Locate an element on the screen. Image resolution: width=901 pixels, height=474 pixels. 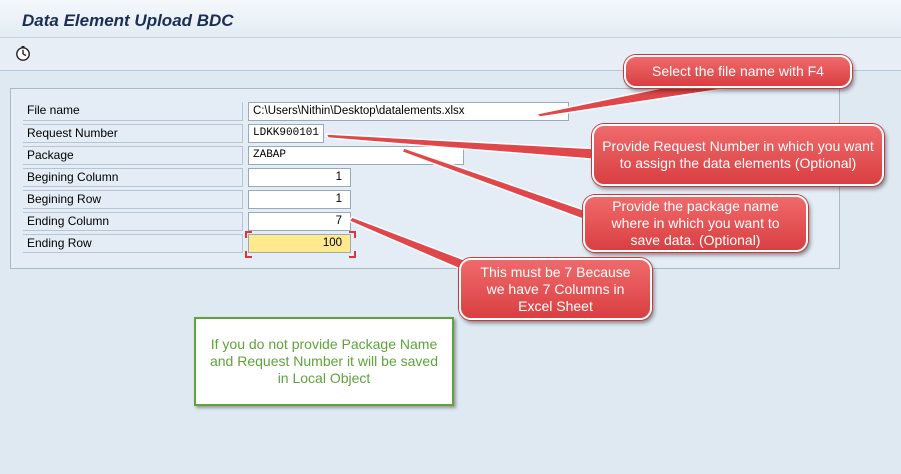
column-callout-arrow is located at coordinates (412, 246).